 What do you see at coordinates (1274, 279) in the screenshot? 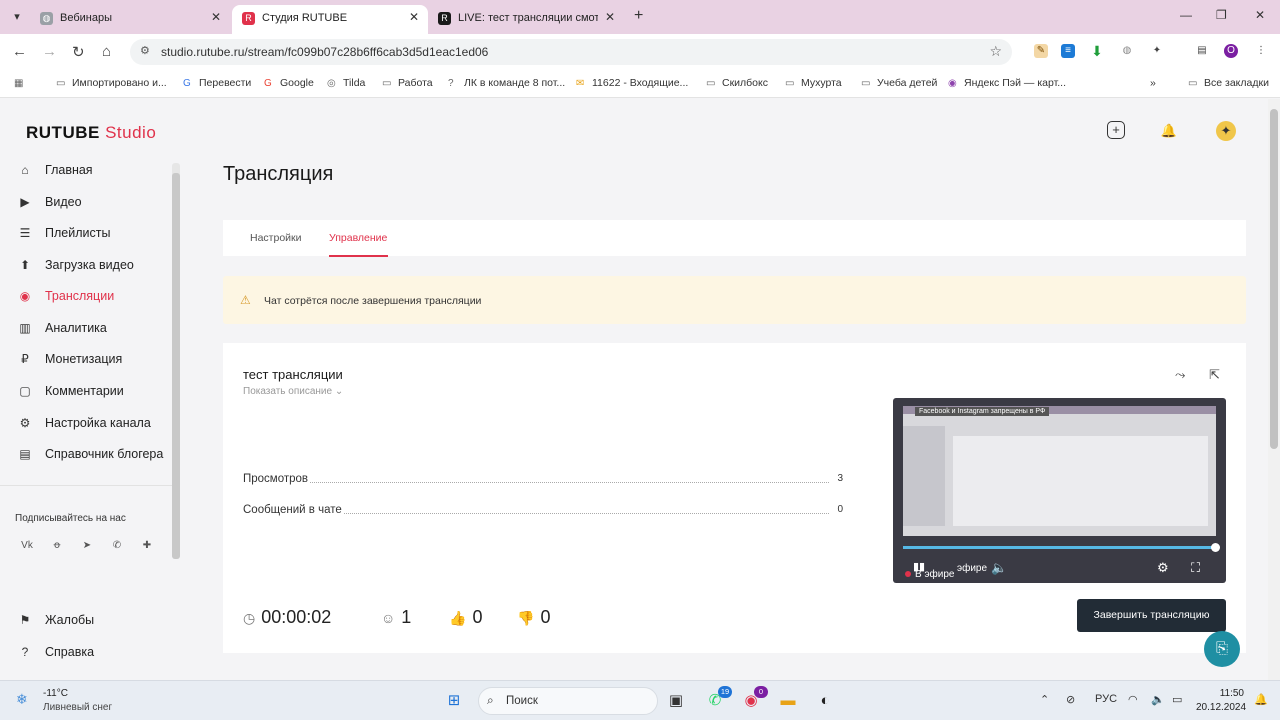
I see `page-scroll-thumb` at bounding box center [1274, 279].